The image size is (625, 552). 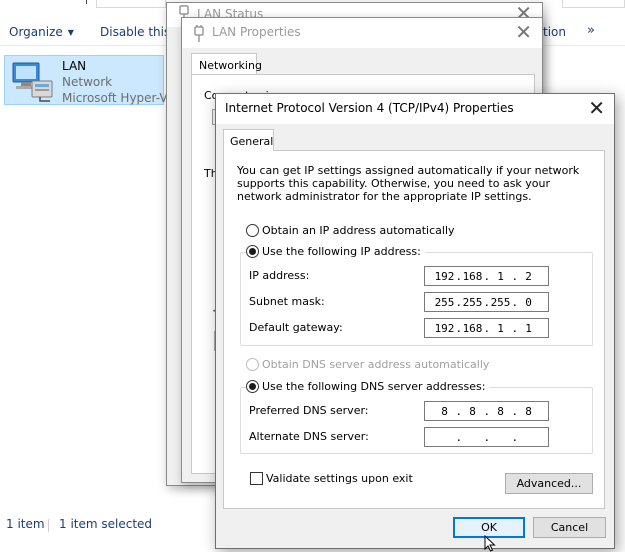 What do you see at coordinates (444, 276) in the screenshot?
I see `ip-octet: 192` at bounding box center [444, 276].